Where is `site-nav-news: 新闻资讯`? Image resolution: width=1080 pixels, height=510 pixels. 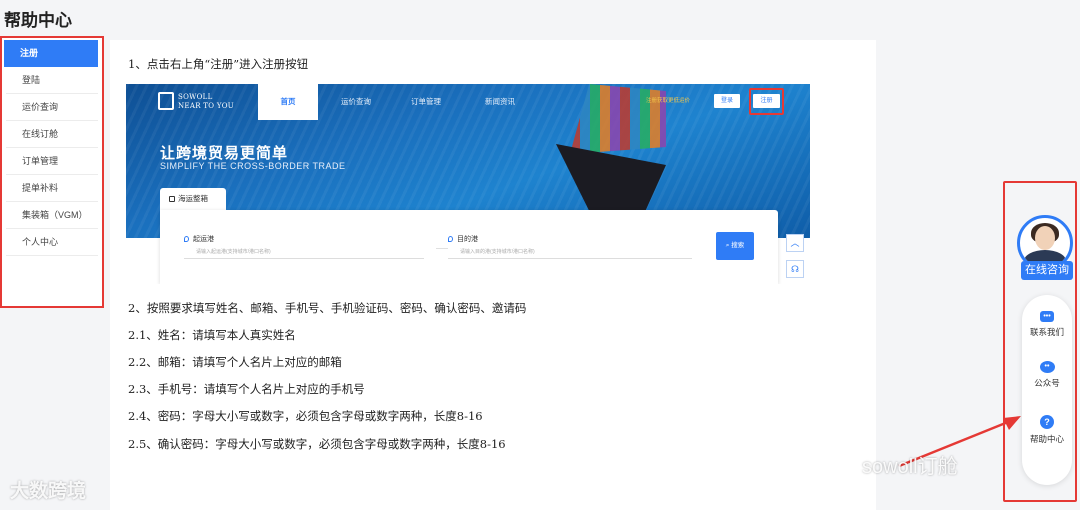
site-nav-news: 新闻资讯 is located at coordinates (500, 101).